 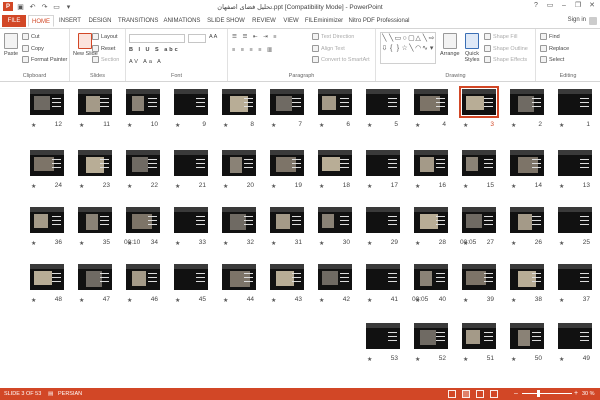 I want to click on tab-design: DESIGN, so click(x=100, y=21).